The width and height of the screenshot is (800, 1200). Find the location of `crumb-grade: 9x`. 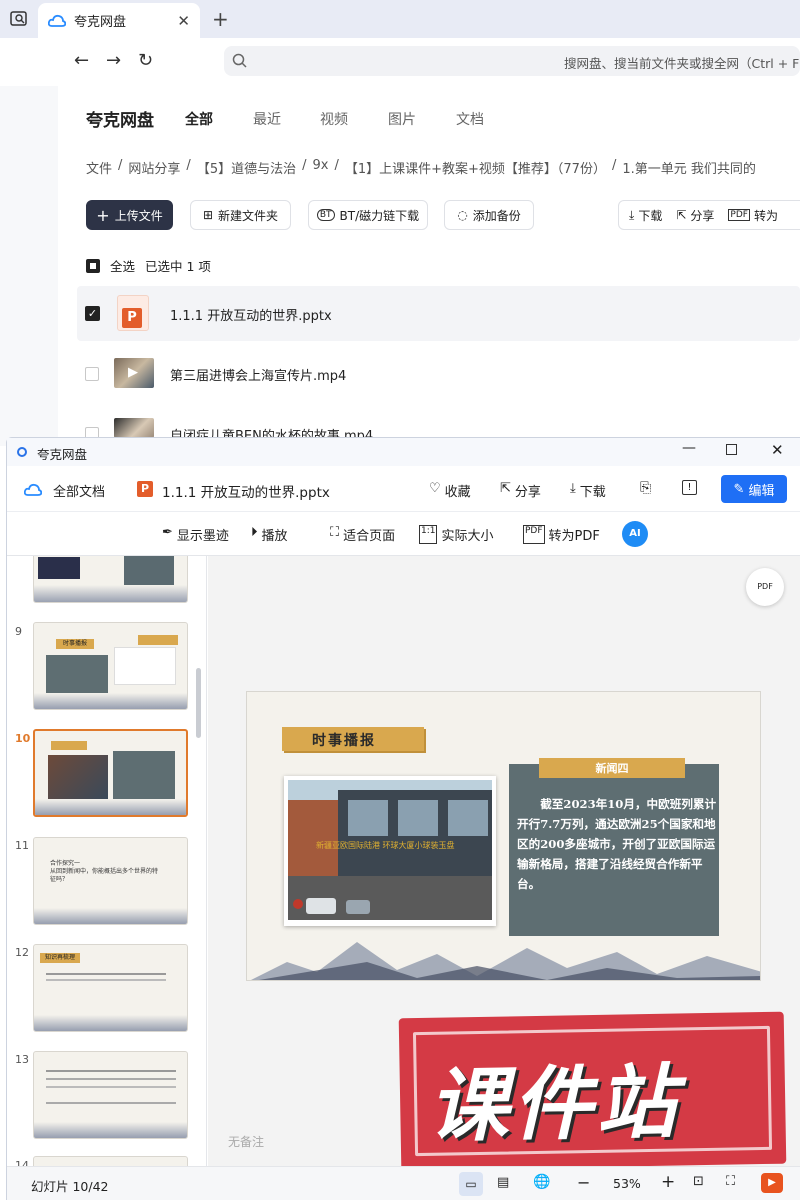

crumb-grade: 9x is located at coordinates (320, 167).